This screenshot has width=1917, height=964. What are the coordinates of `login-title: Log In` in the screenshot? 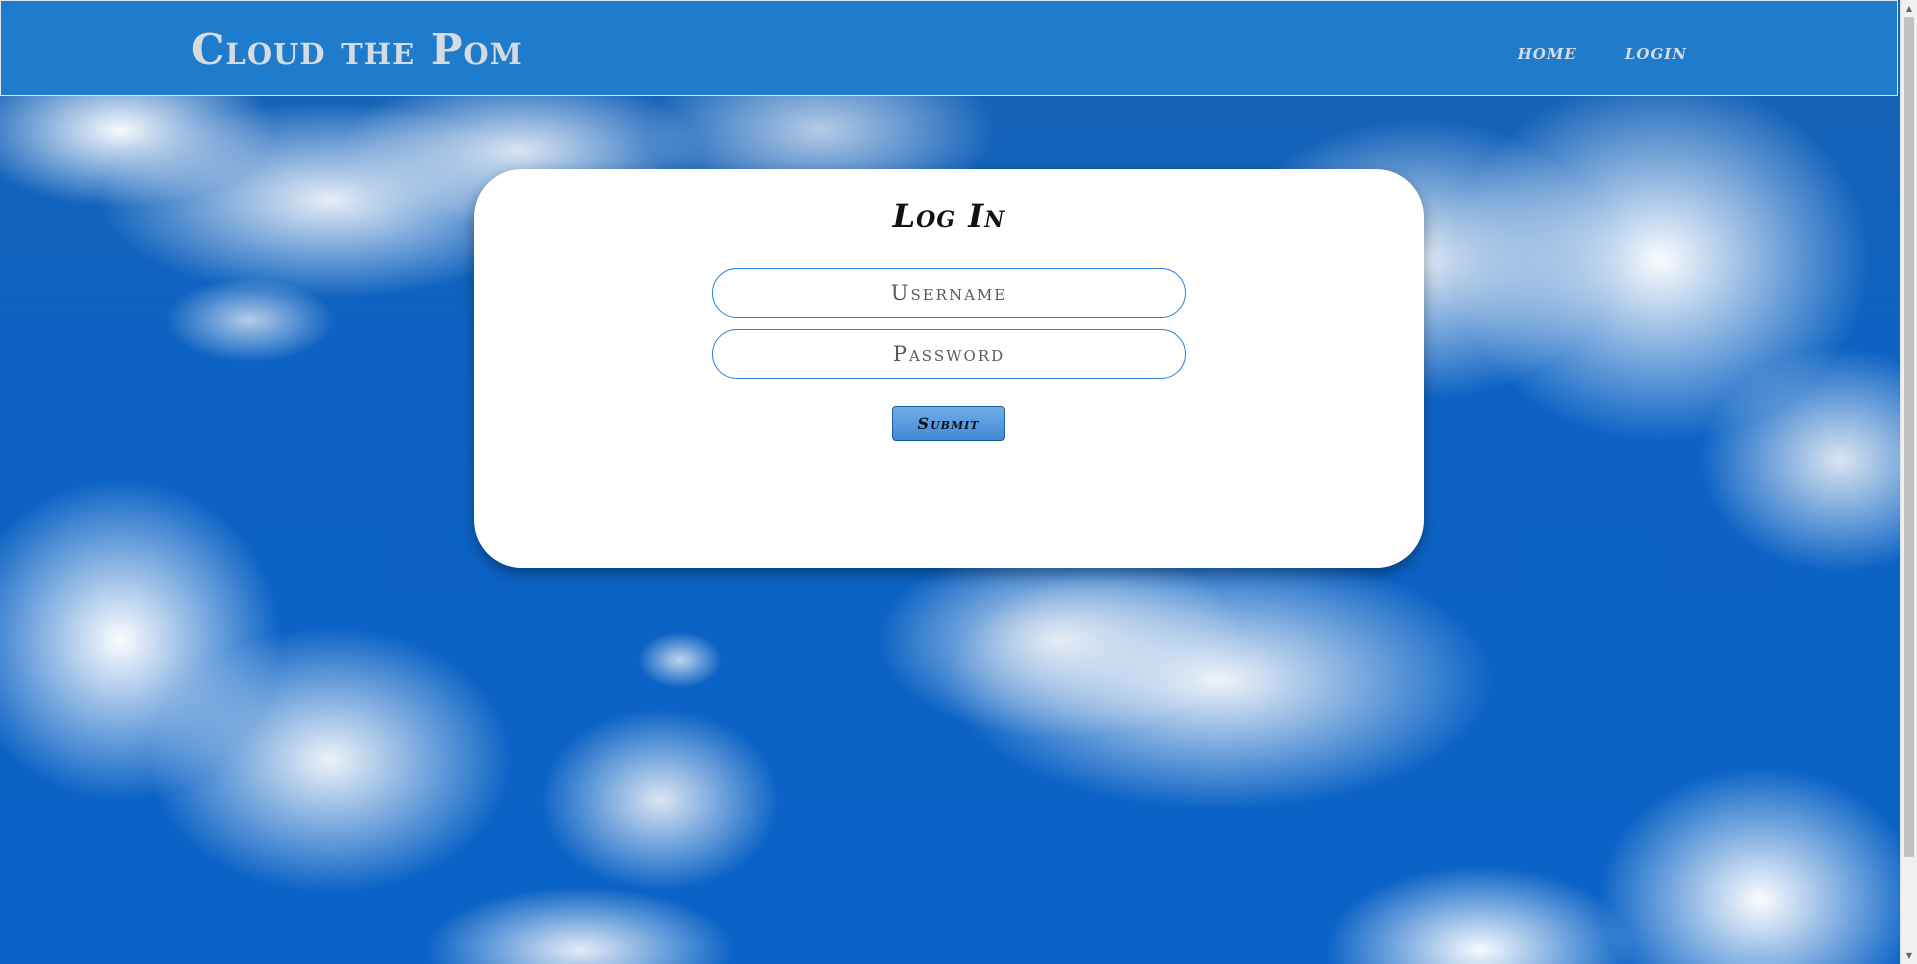 It's located at (949, 216).